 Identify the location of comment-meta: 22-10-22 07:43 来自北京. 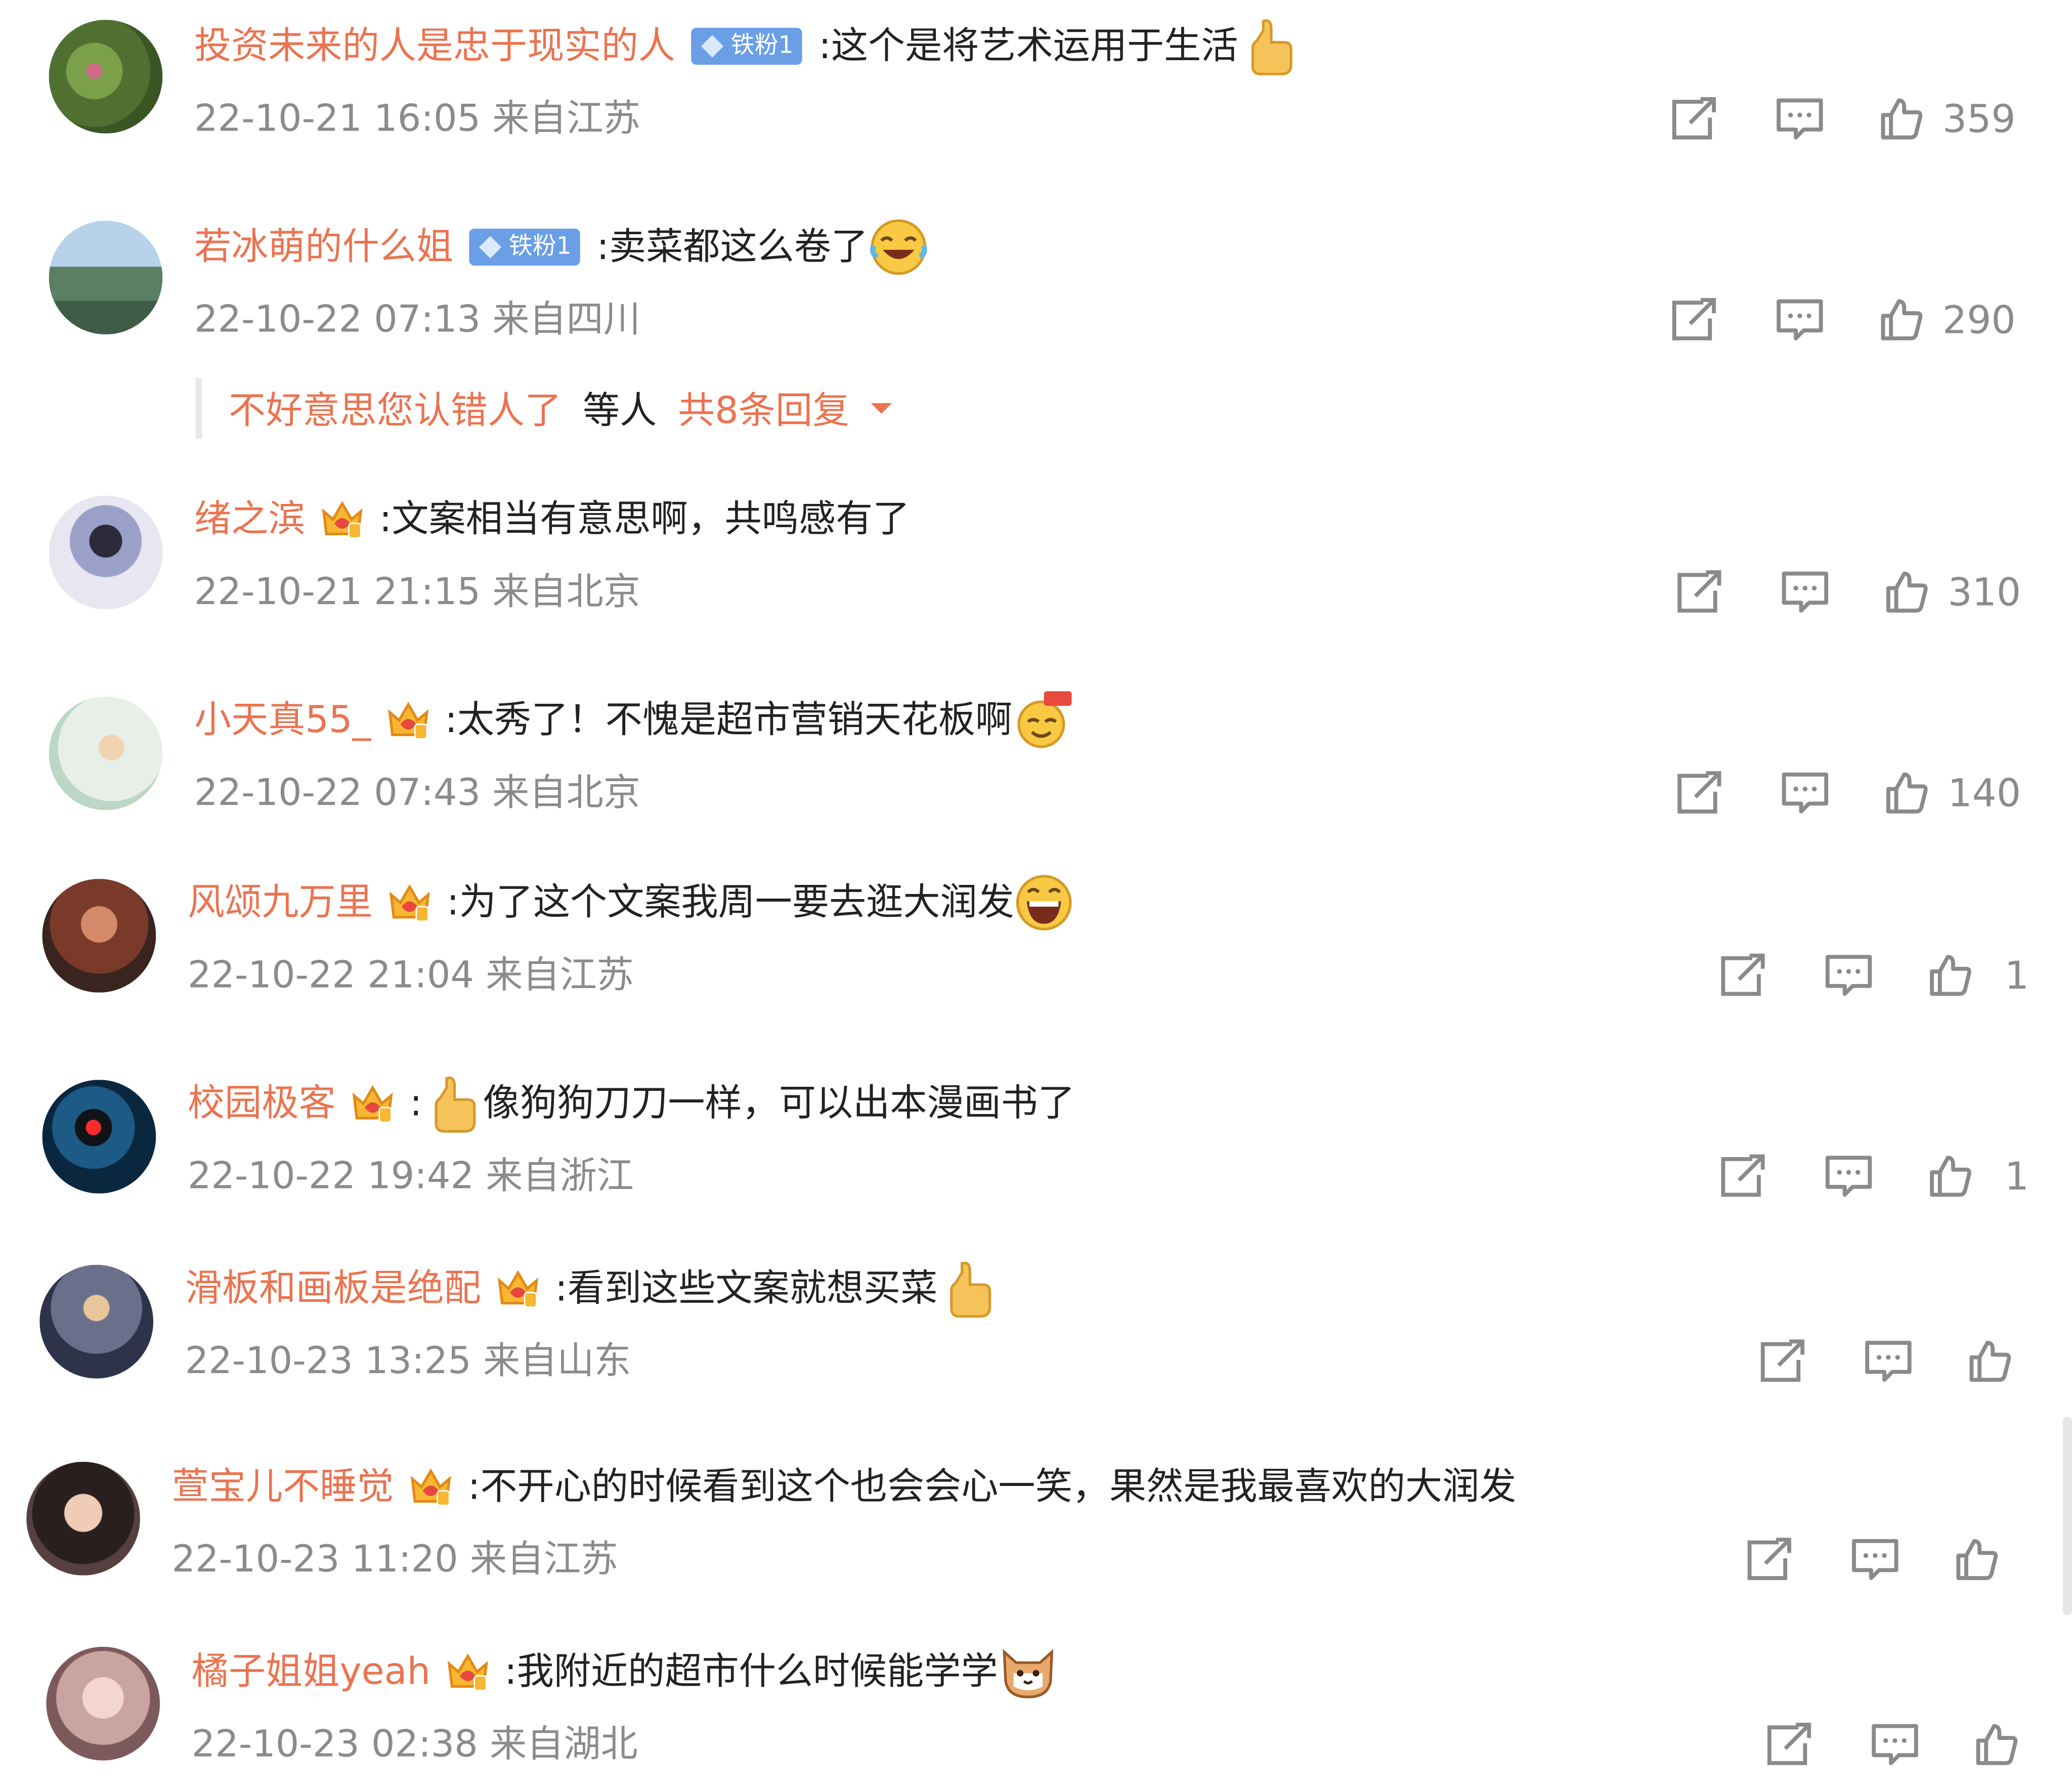
(417, 792).